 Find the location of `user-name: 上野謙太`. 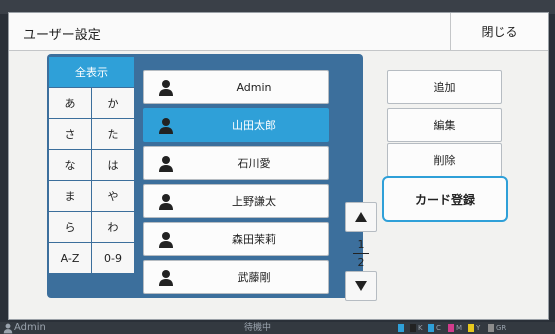

user-name: 上野謙太 is located at coordinates (254, 201).